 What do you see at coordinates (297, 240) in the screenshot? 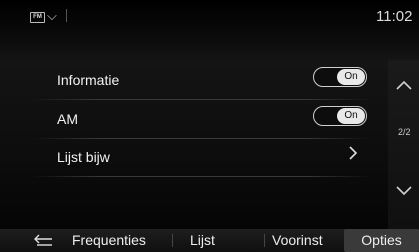
I see `tab-presets: Voorinst` at bounding box center [297, 240].